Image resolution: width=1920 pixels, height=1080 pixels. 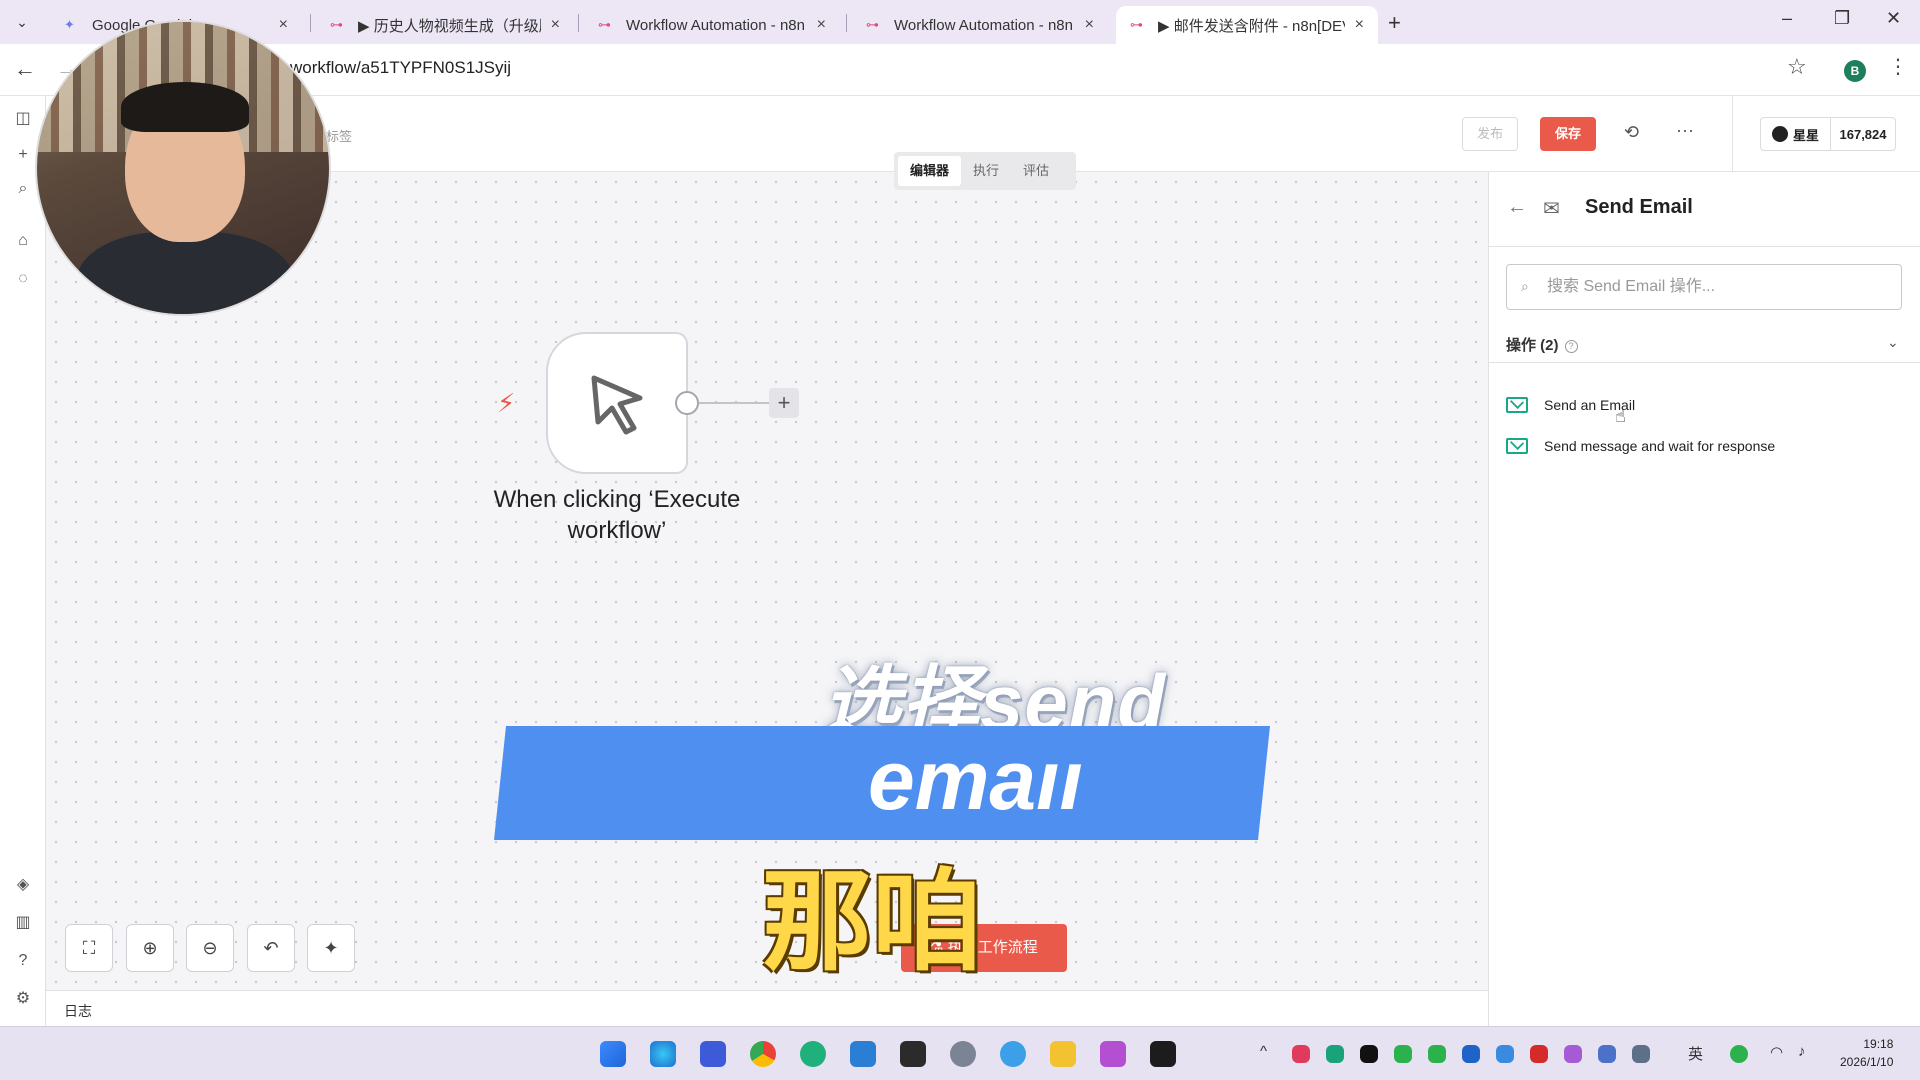 I want to click on action-label: Send message and wait for response, so click(x=1660, y=446).